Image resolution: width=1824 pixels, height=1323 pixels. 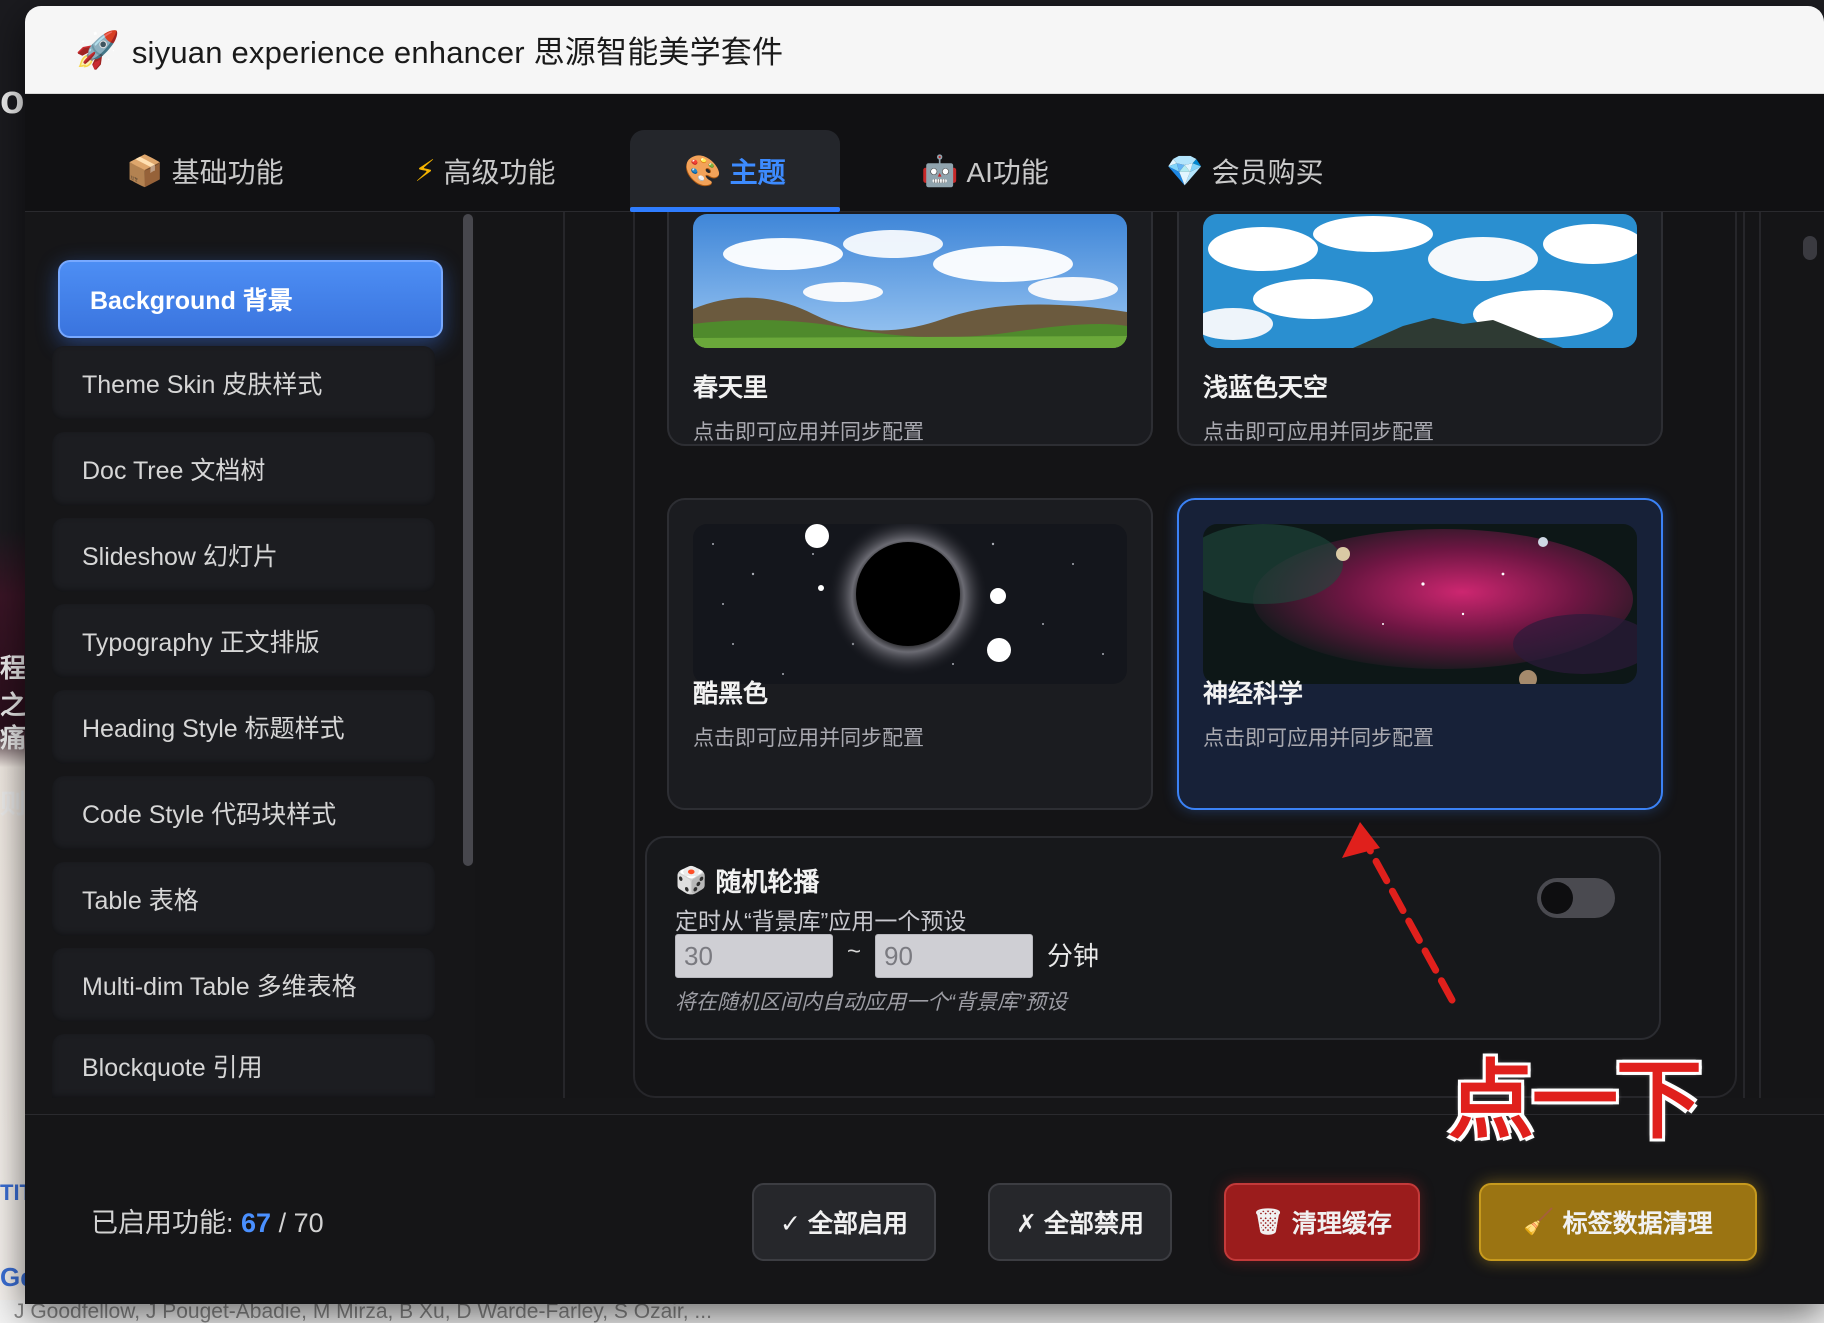 I want to click on interval-max-input, so click(x=954, y=956).